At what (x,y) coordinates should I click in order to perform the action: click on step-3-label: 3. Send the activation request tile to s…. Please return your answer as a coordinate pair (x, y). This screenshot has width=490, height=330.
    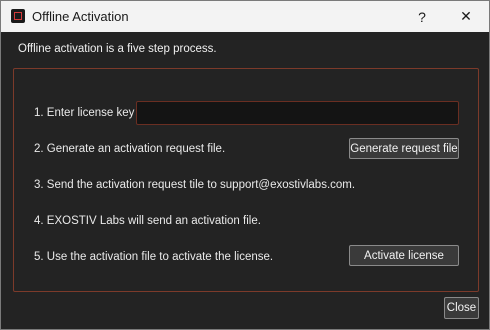
    Looking at the image, I should click on (195, 185).